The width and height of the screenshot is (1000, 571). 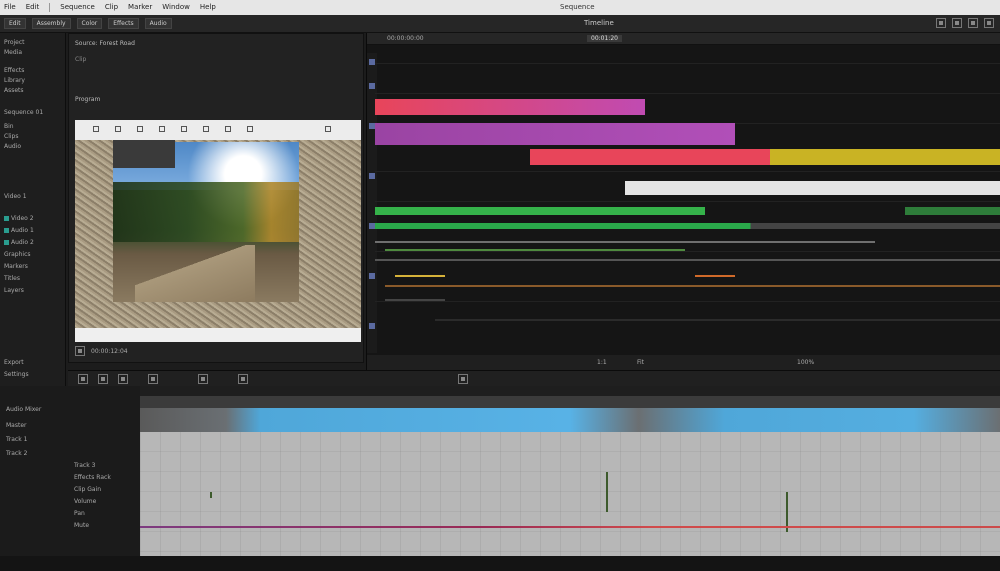 What do you see at coordinates (812, 188) in the screenshot?
I see `title-clip` at bounding box center [812, 188].